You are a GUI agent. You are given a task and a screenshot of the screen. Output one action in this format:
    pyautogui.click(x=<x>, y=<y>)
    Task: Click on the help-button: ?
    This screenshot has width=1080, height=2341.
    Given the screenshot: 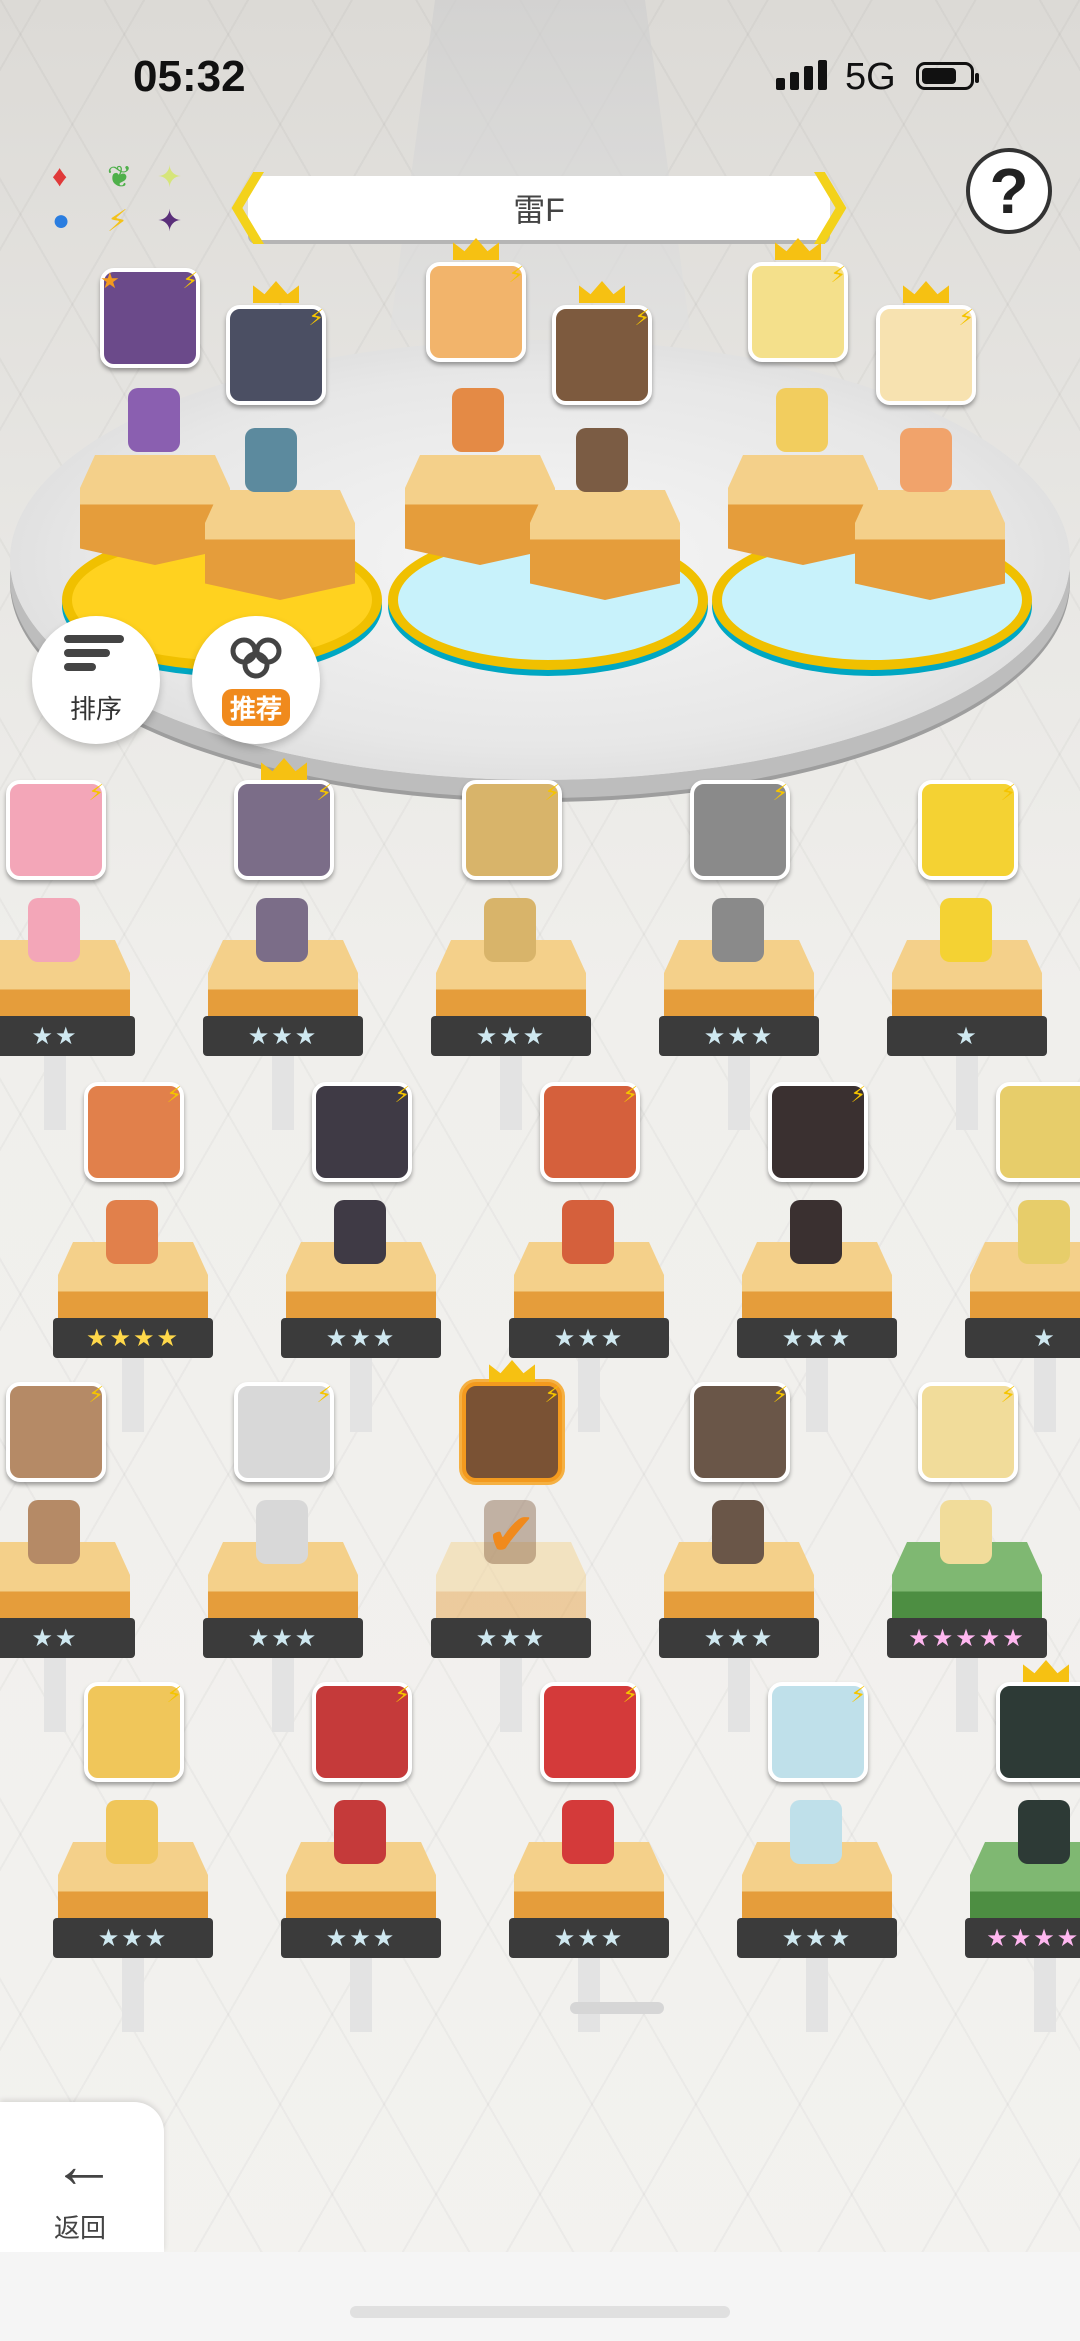 What is the action you would take?
    pyautogui.click(x=1009, y=191)
    